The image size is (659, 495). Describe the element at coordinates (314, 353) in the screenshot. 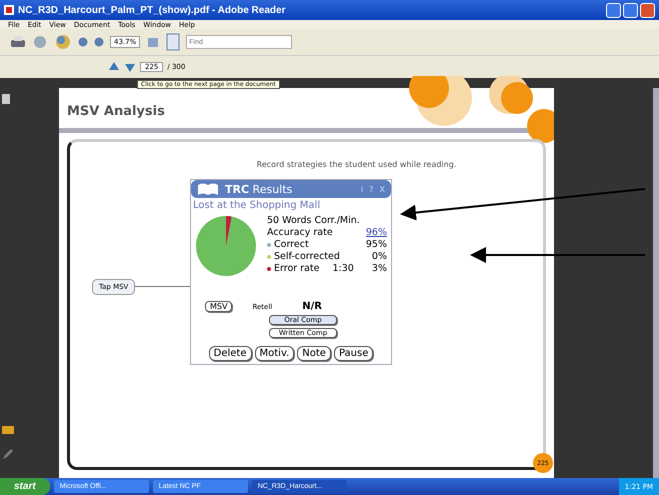

I see `action-button: Note` at that location.